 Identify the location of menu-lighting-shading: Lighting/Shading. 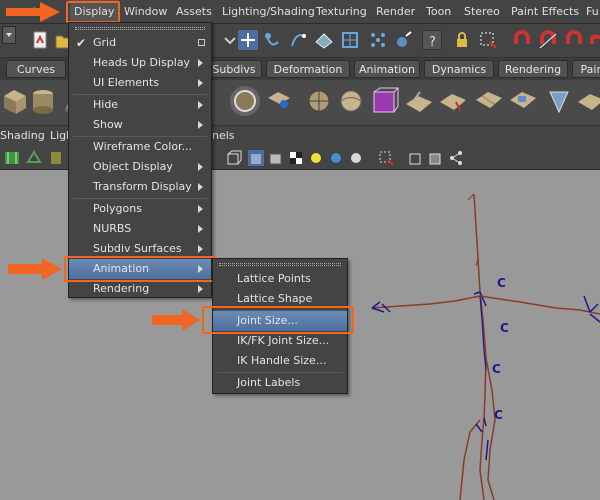
(268, 12).